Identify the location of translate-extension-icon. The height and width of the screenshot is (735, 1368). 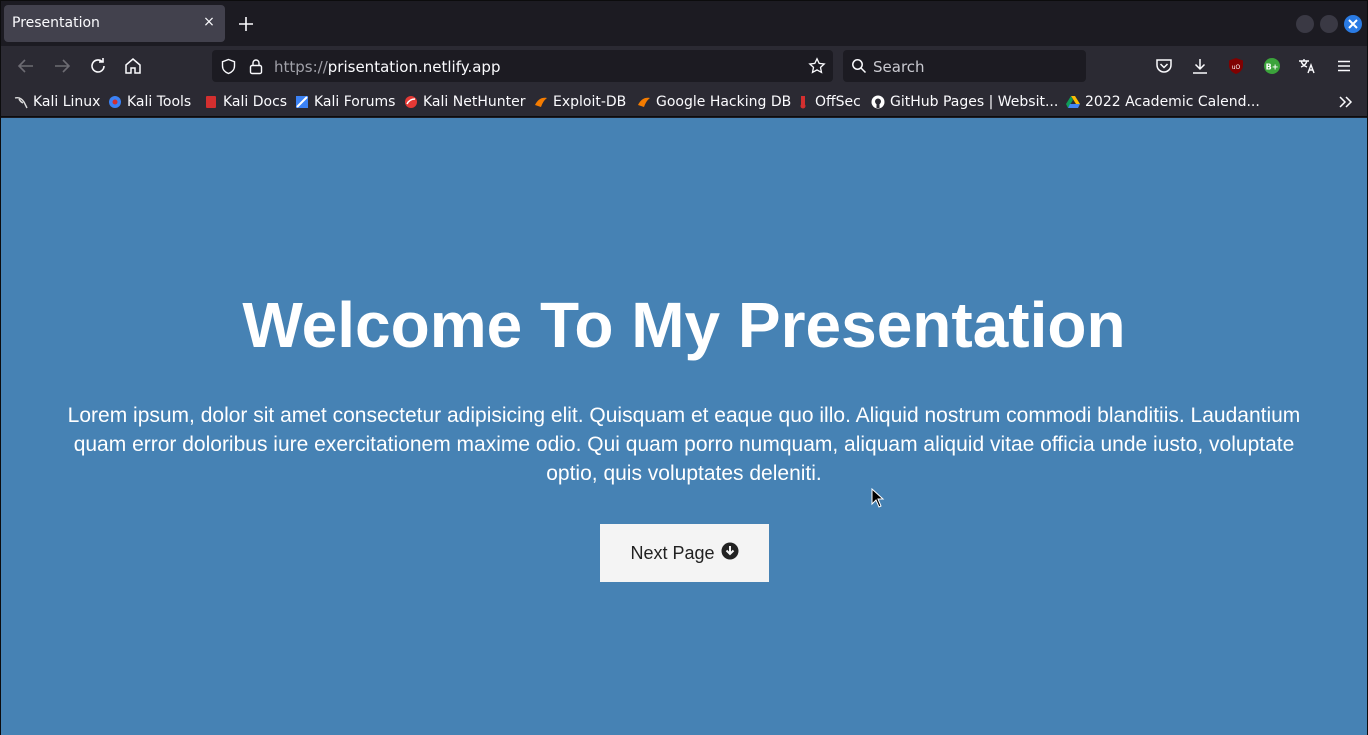
(1307, 66).